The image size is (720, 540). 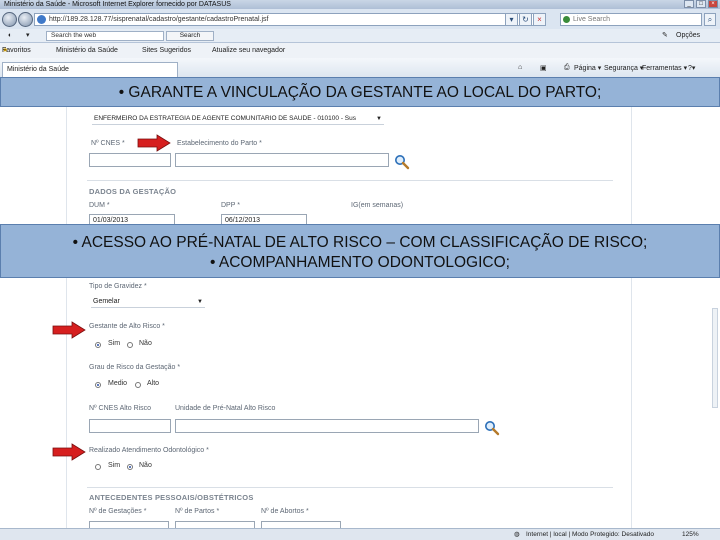 I want to click on antecedentes-title: ANTECEDENTES PESSOAIS/OBSTÉTRICOS, so click(x=171, y=497).